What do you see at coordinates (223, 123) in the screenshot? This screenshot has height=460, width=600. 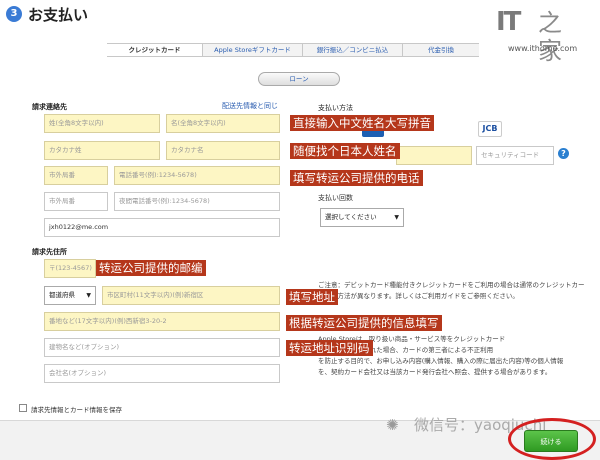 I see `first-name-input: 名(全角8文字以内)` at bounding box center [223, 123].